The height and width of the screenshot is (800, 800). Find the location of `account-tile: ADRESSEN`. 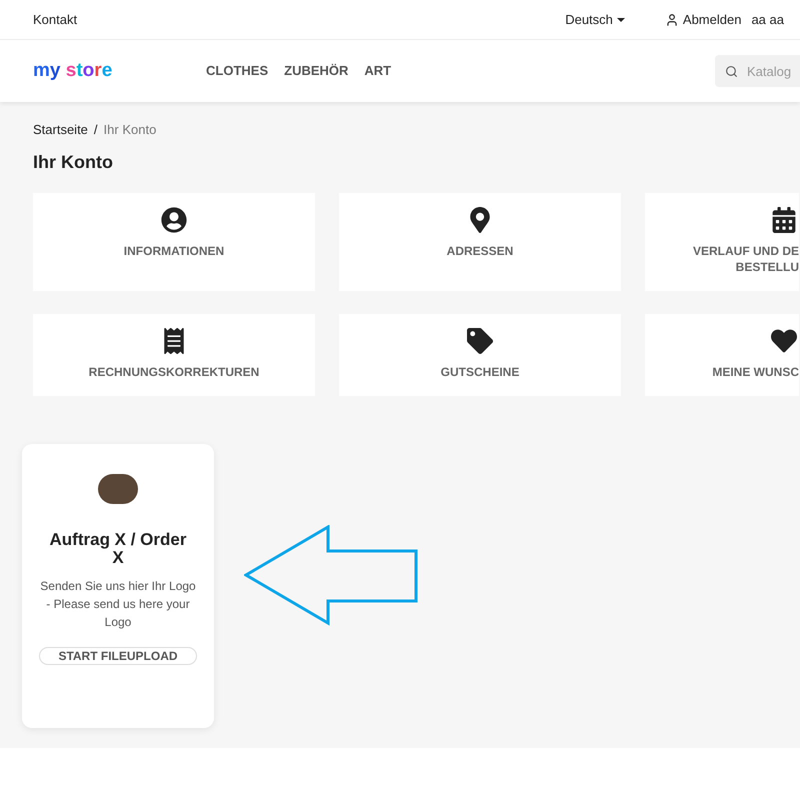

account-tile: ADRESSEN is located at coordinates (480, 241).